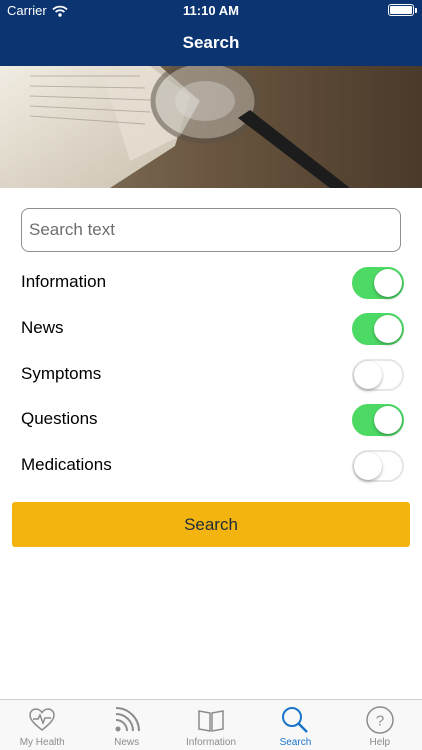 This screenshot has height=750, width=422. I want to click on filter-row-symptoms: Symptoms, so click(212, 375).